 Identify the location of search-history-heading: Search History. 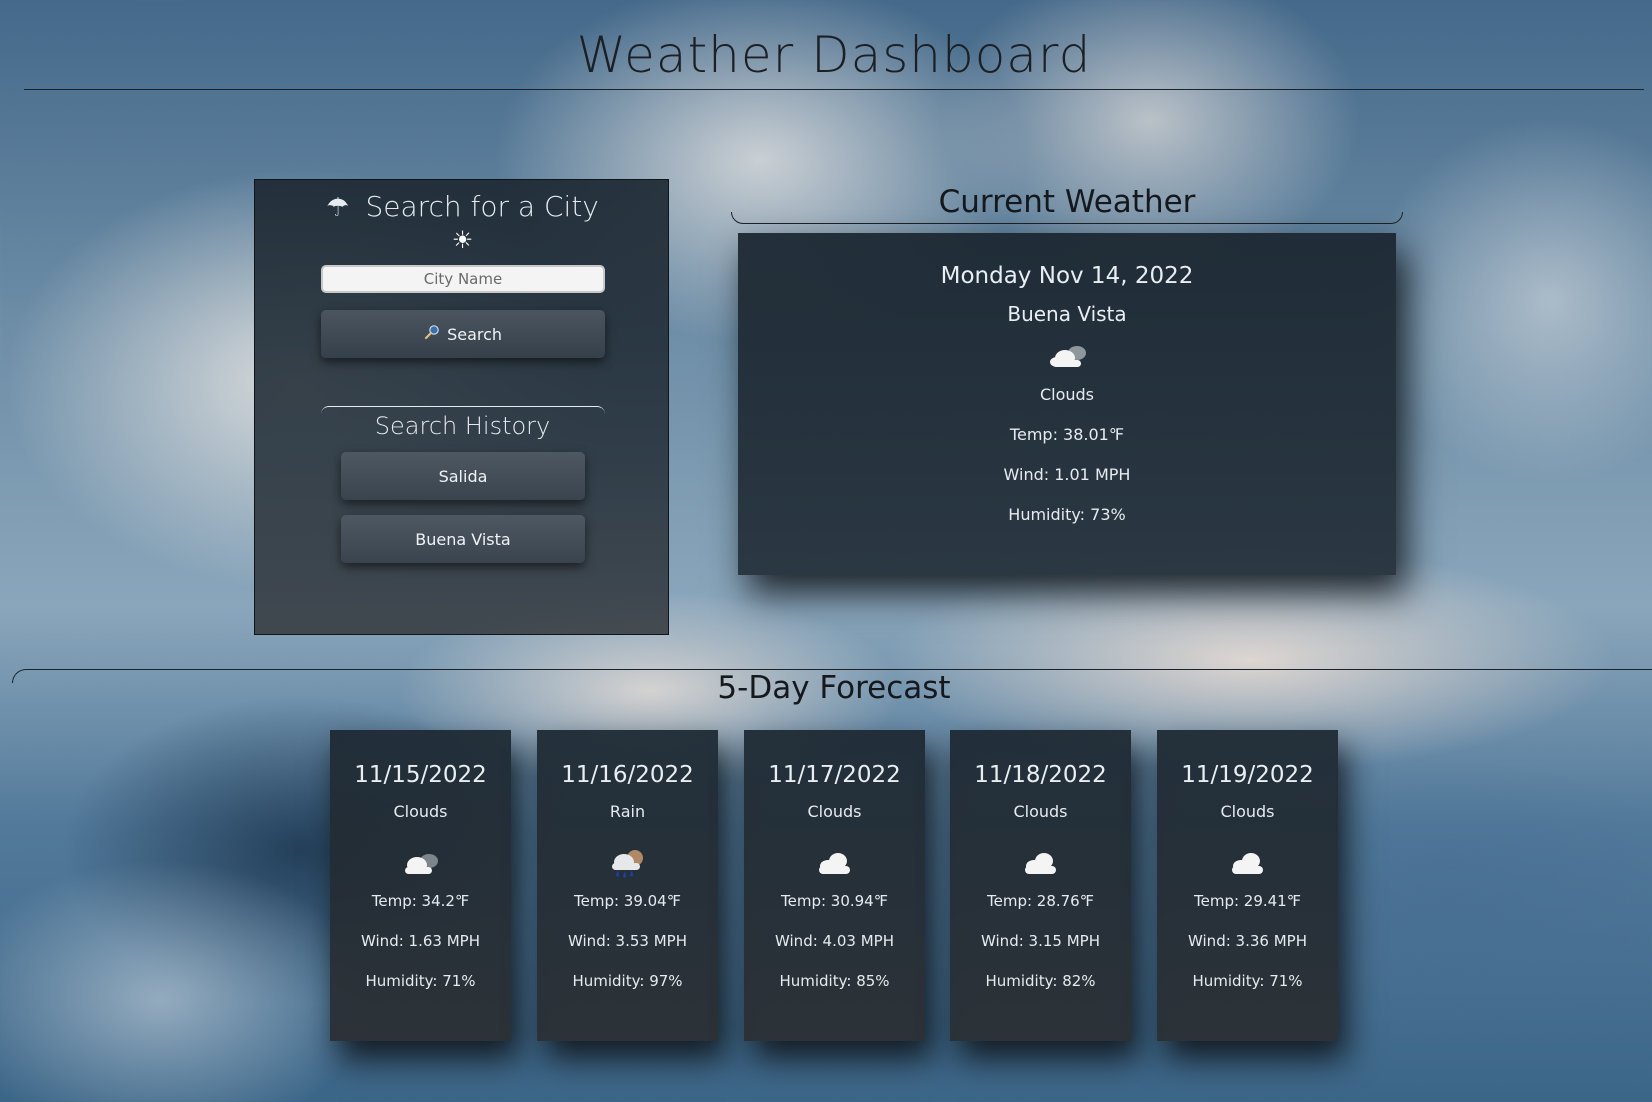
(462, 426).